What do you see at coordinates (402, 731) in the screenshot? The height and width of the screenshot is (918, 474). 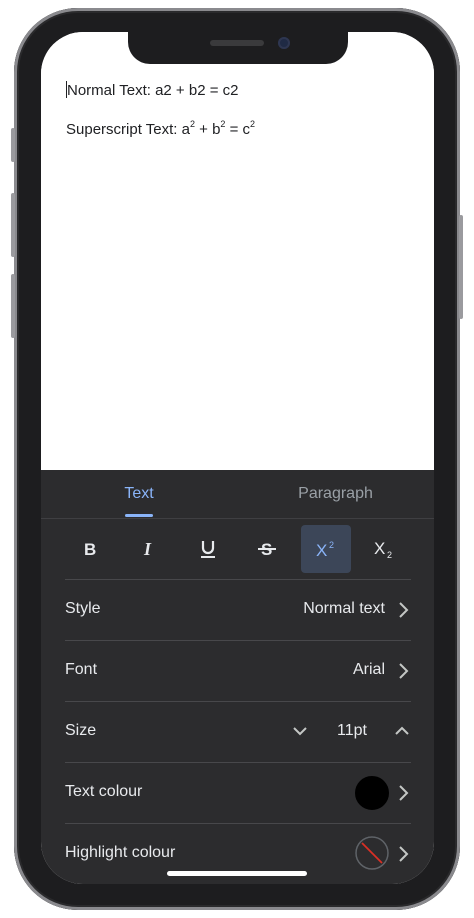 I see `size-increase-chevron-up-icon` at bounding box center [402, 731].